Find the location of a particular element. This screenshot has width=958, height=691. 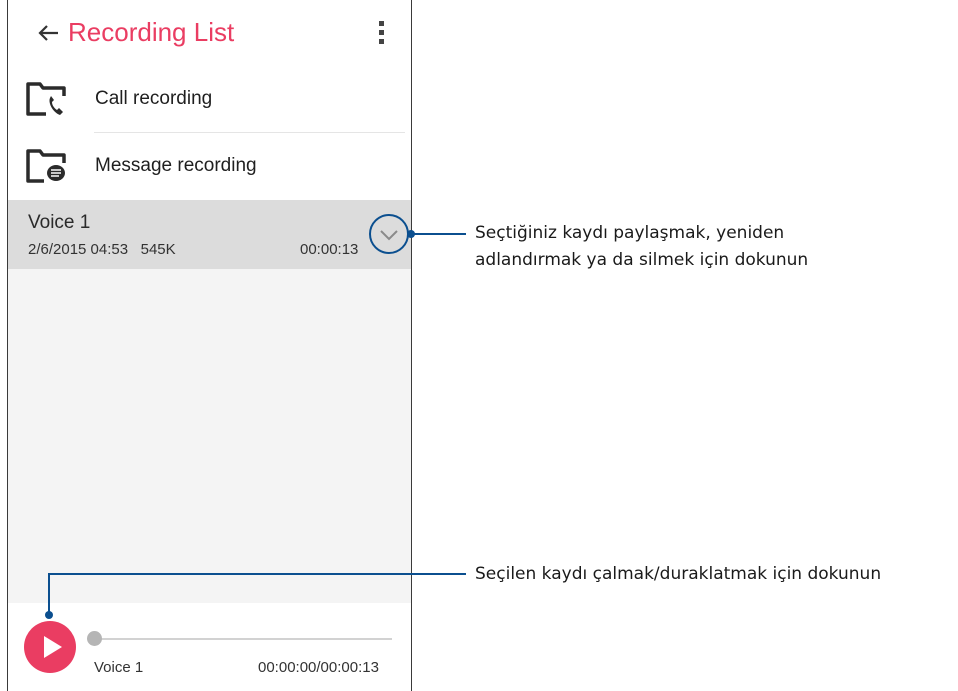

player-bar: Voice 1 00:00:00/00:00:13 is located at coordinates (209, 647).